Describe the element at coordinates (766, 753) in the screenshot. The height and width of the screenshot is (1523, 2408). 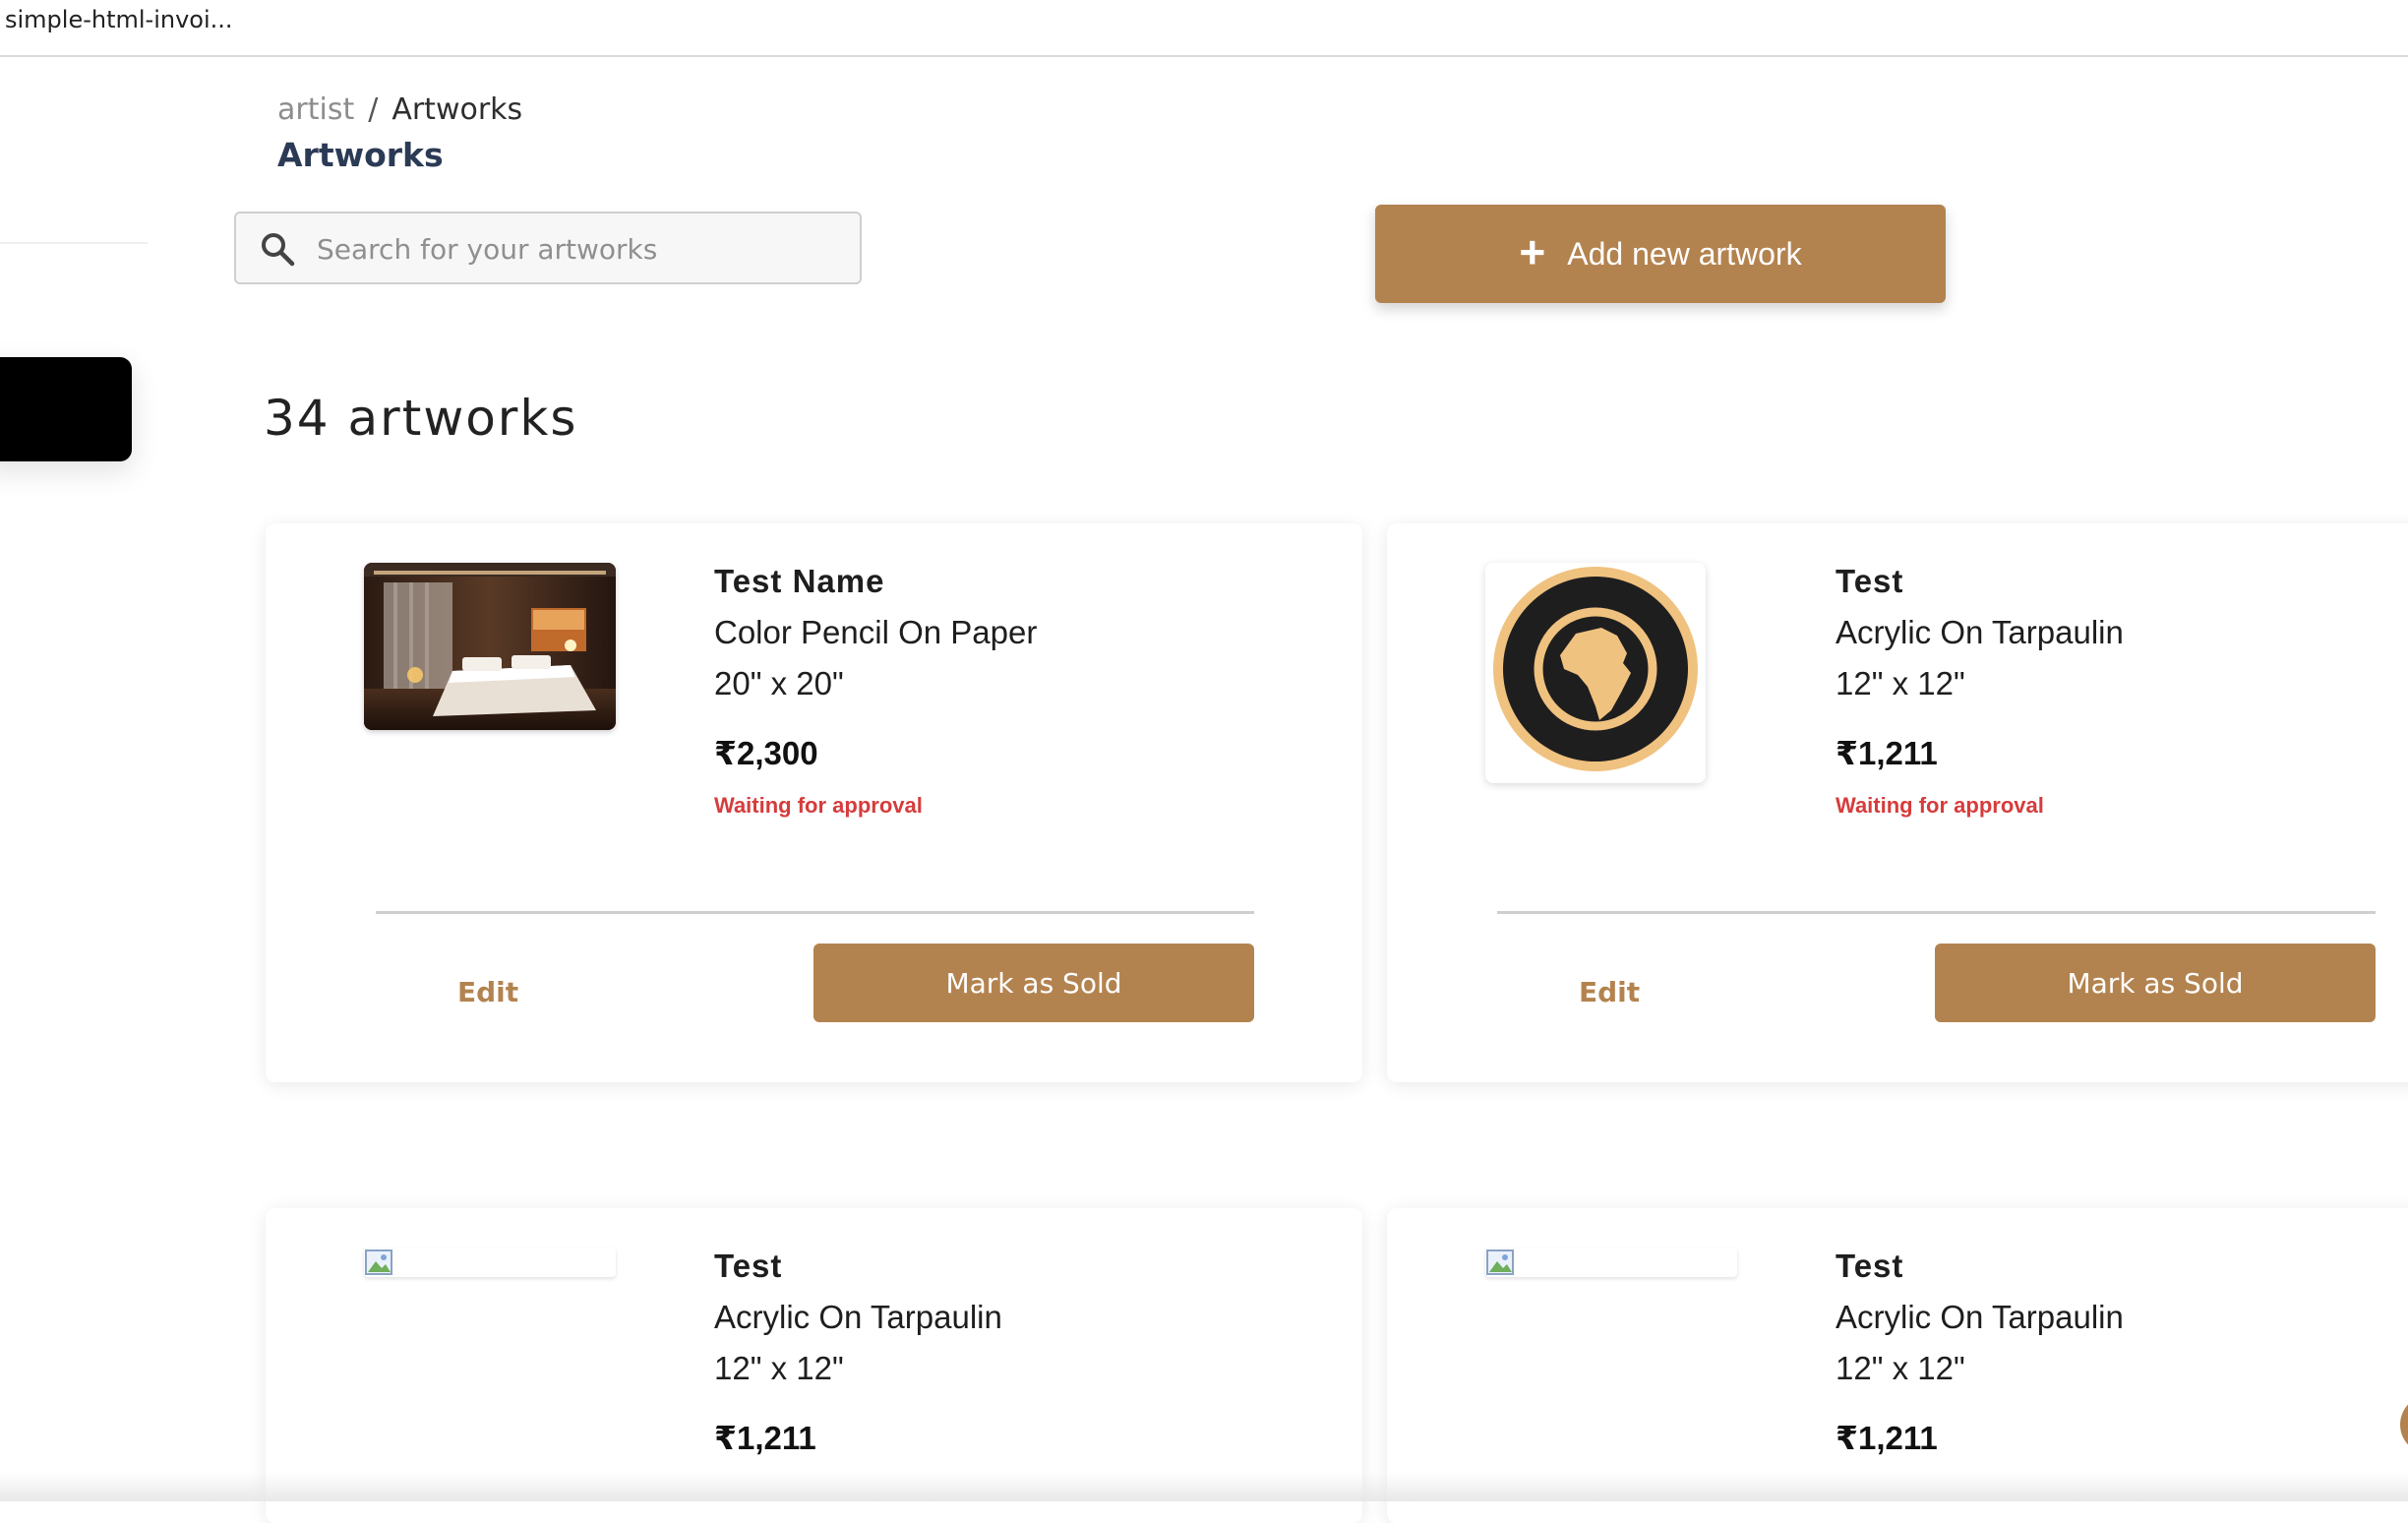
I see `artwork-price: ₹2,300` at that location.